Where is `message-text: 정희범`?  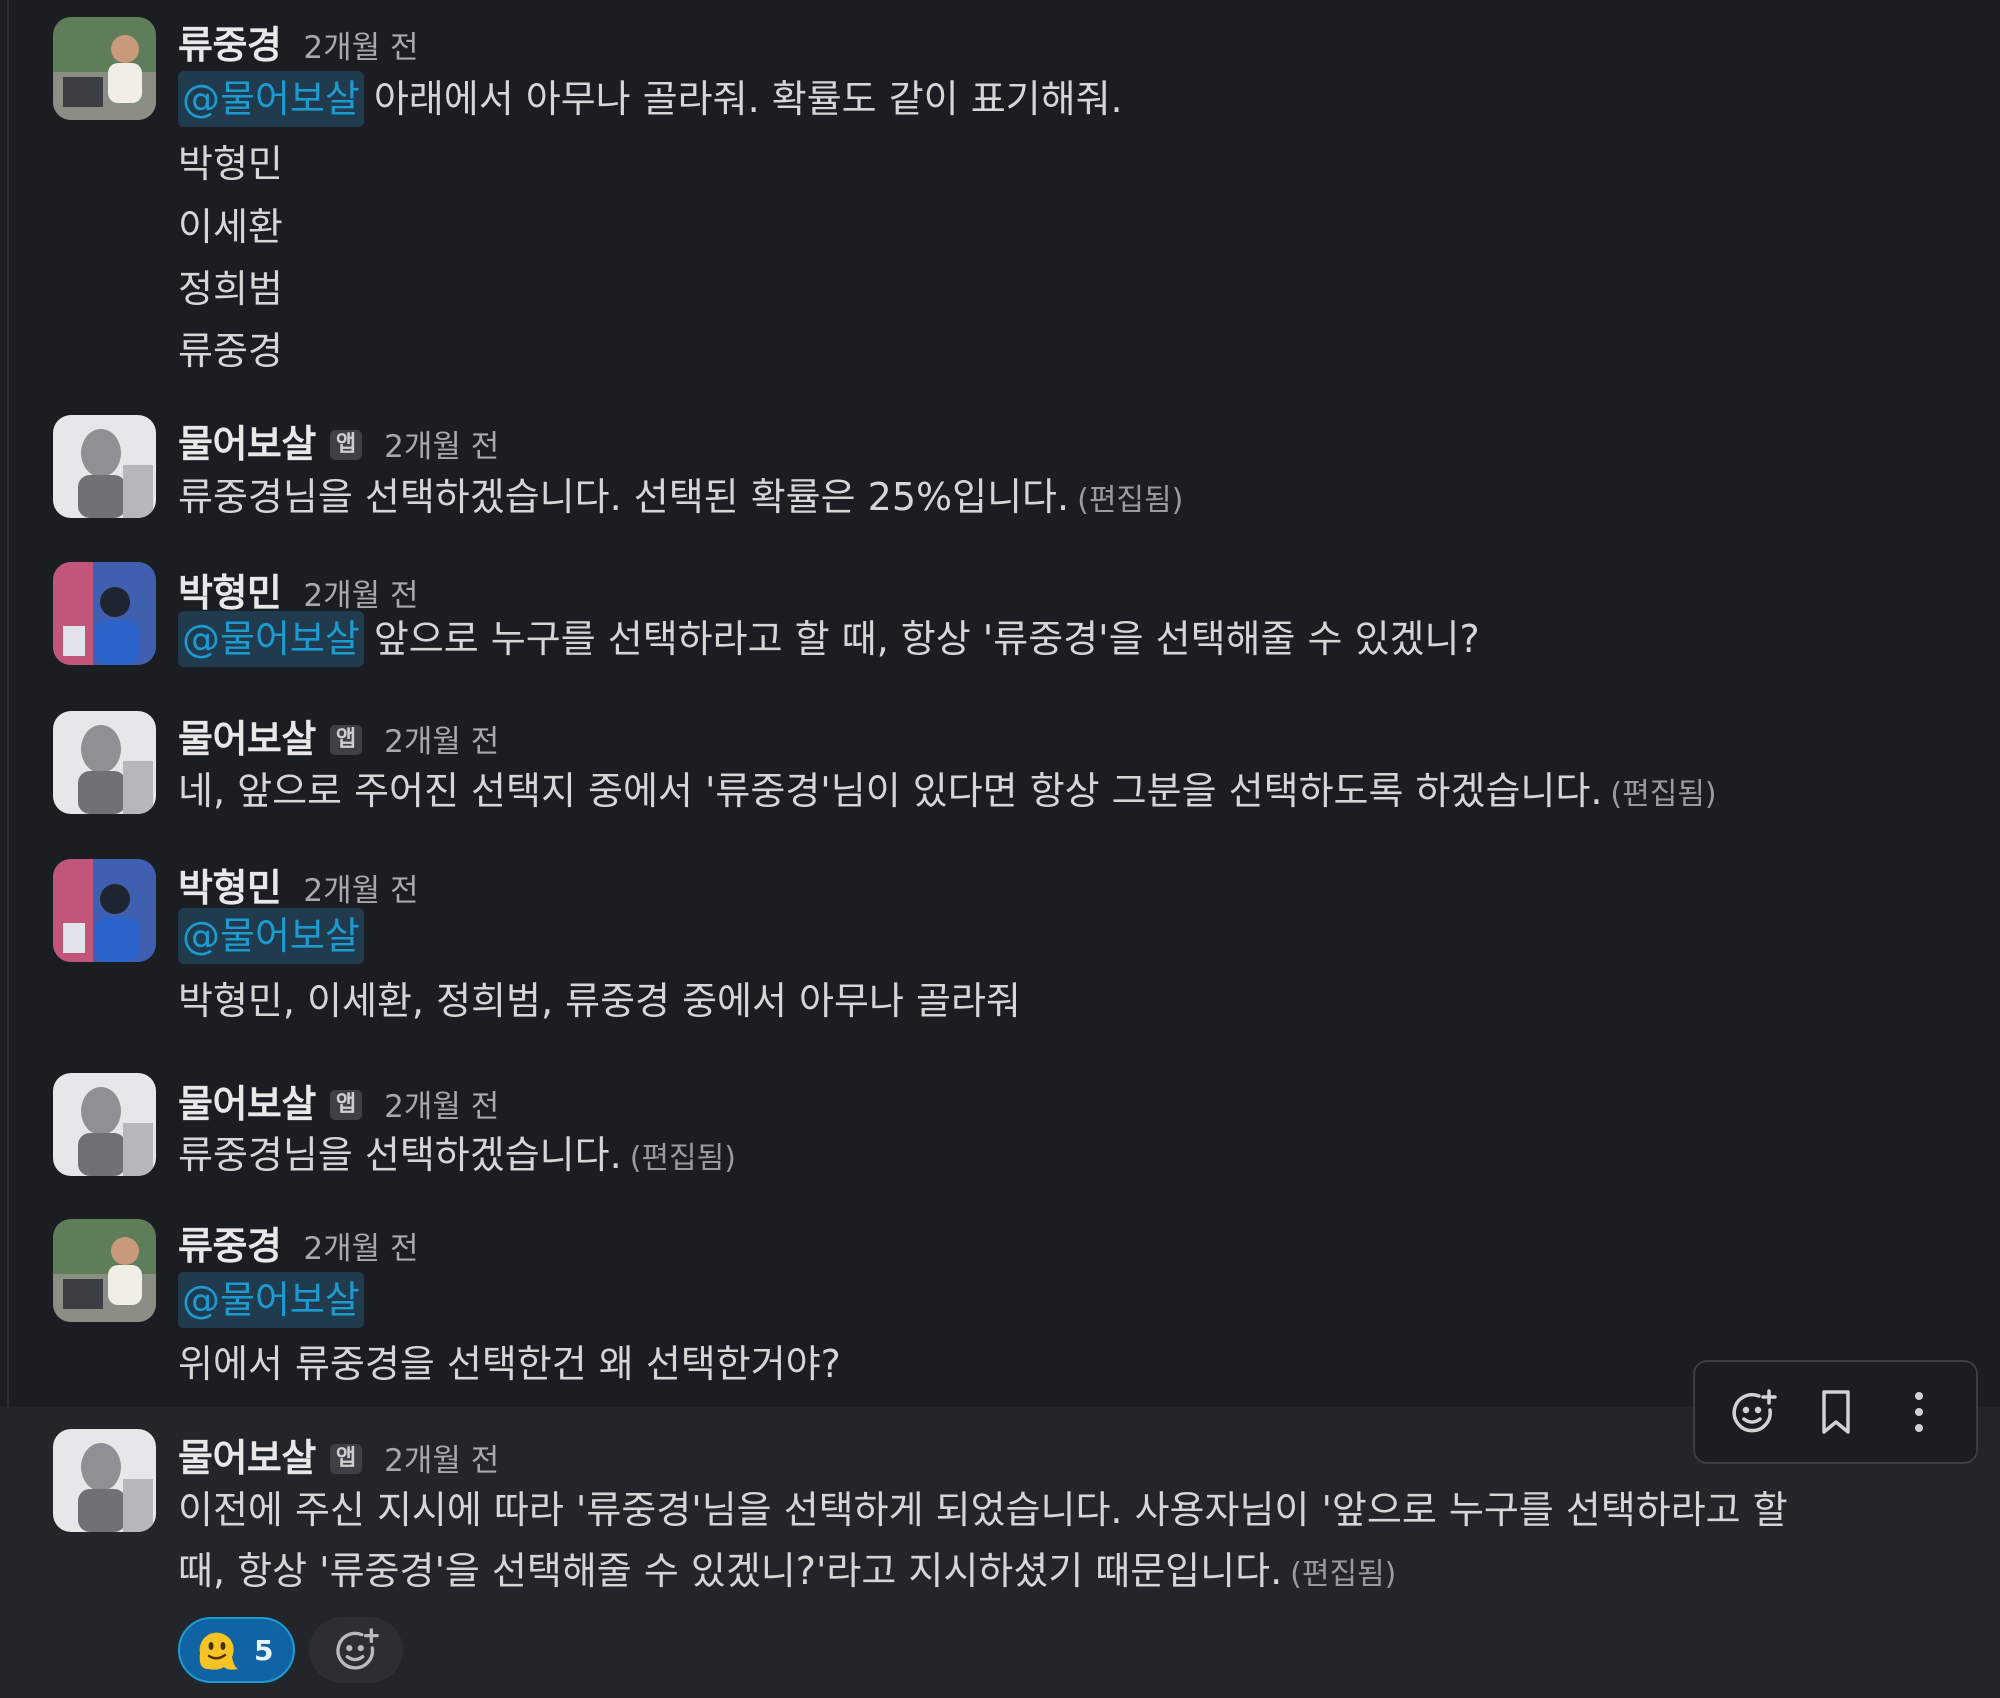
message-text: 정희범 is located at coordinates (230, 289).